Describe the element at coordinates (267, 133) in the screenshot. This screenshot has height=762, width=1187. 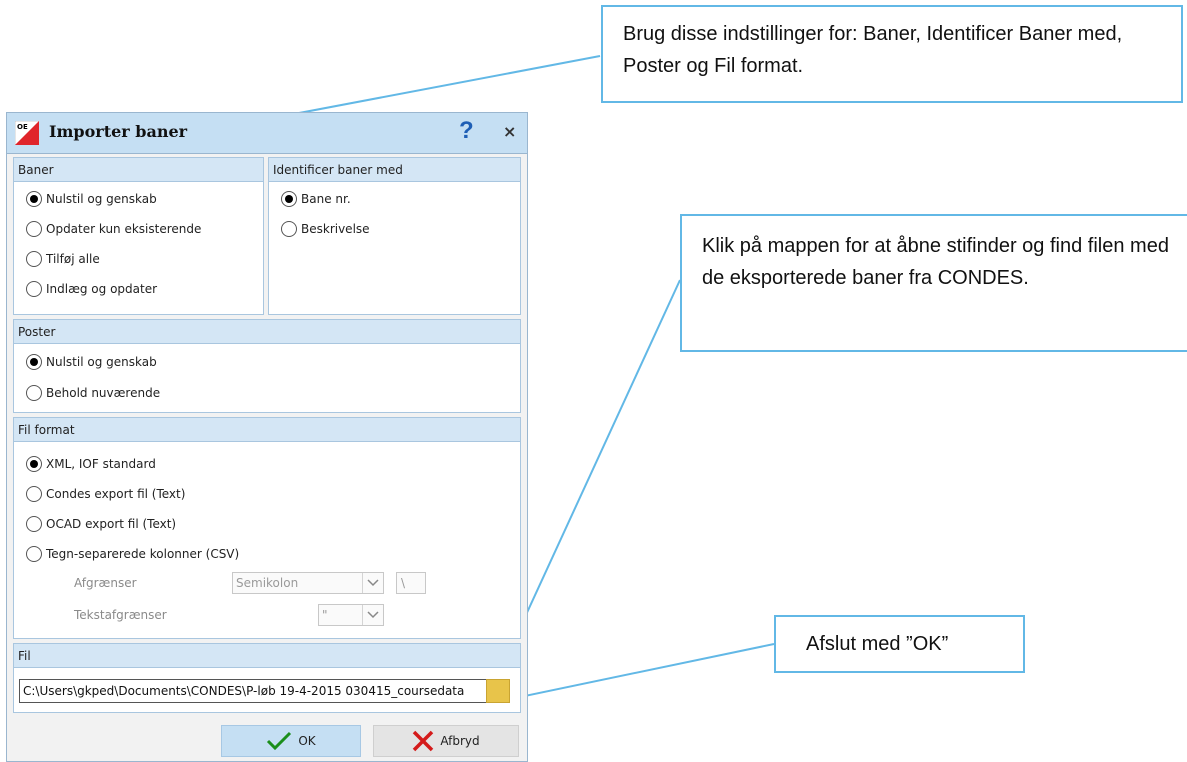
I see `dialog-titlebar: OE Importer baner ? ×` at that location.